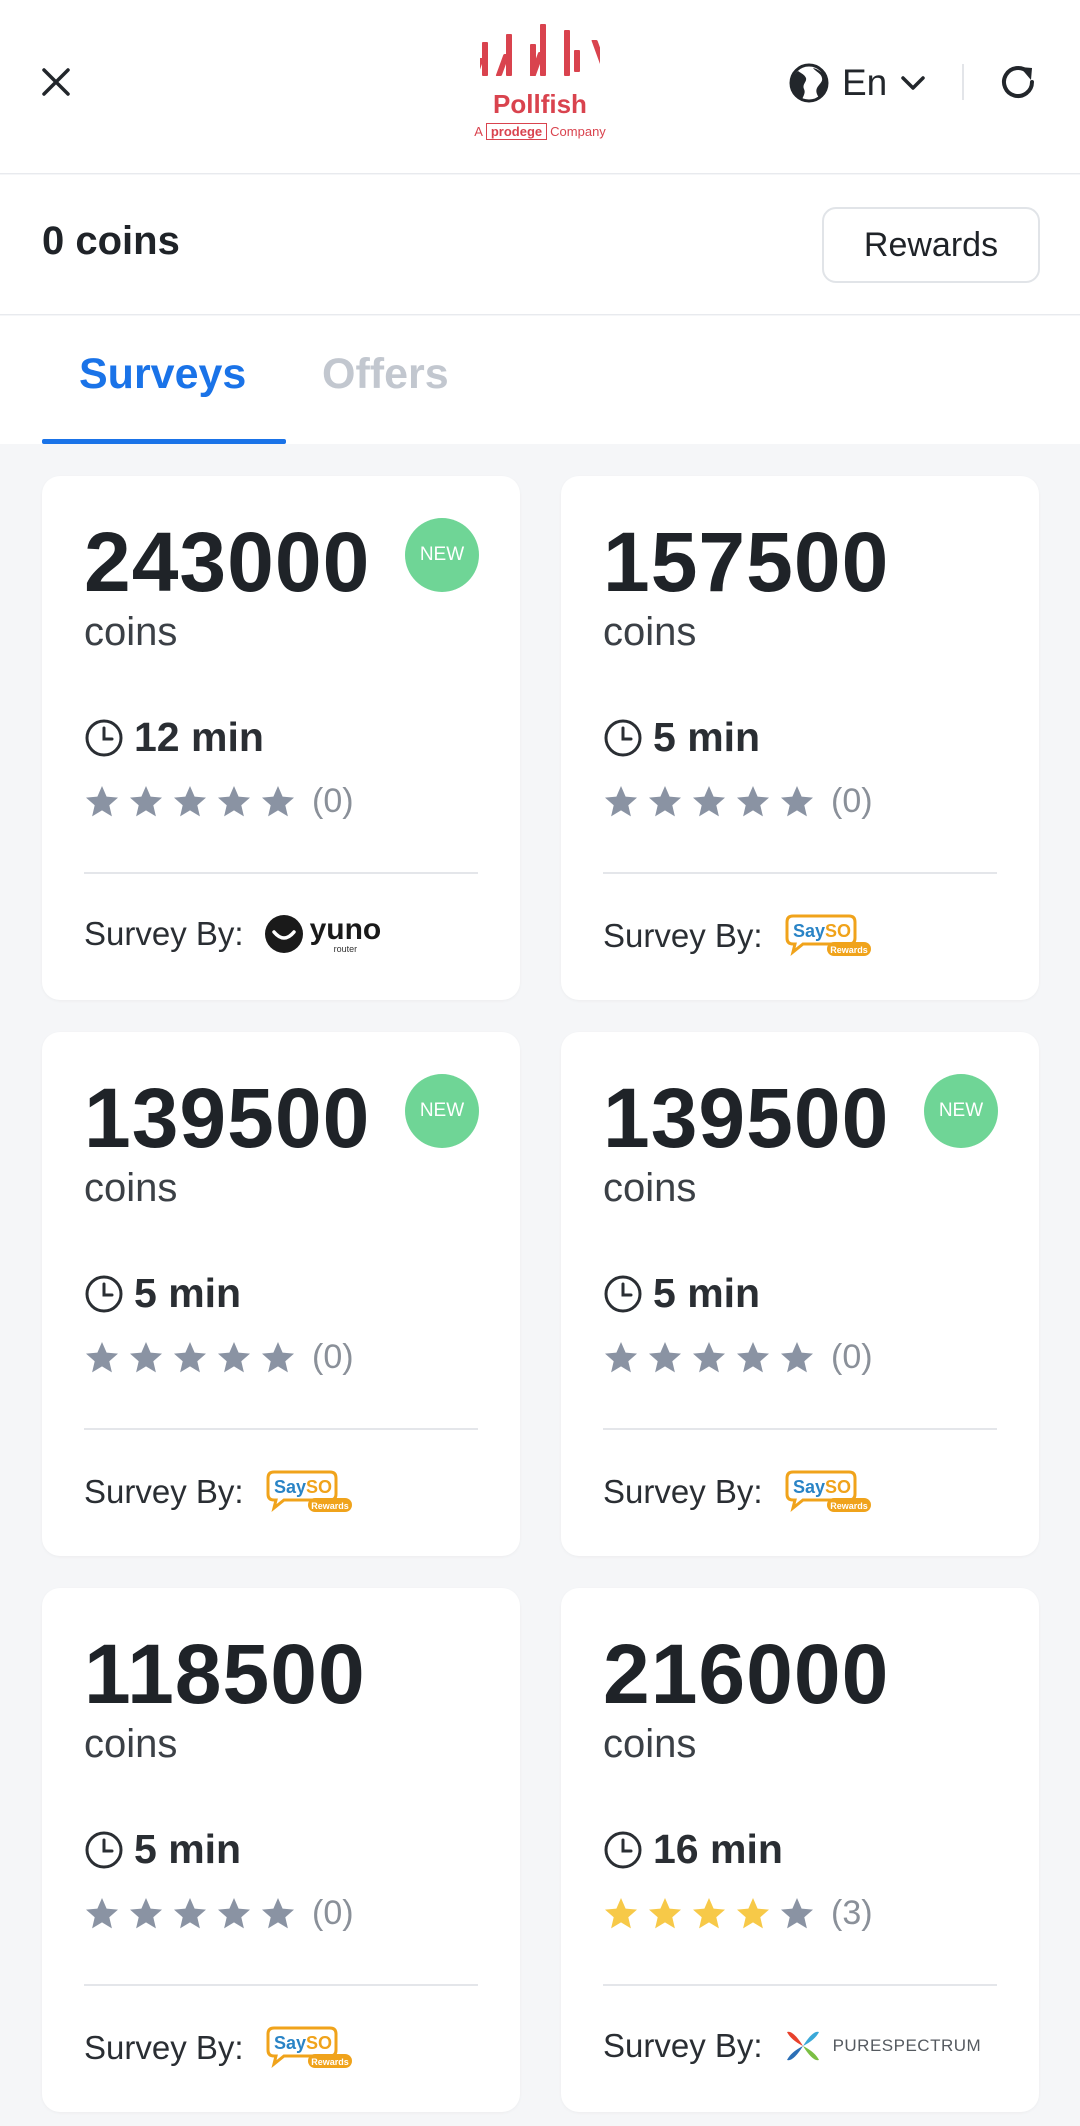 This screenshot has width=1080, height=2126. What do you see at coordinates (478, 131) in the screenshot?
I see `logo-company-prefix: A` at bounding box center [478, 131].